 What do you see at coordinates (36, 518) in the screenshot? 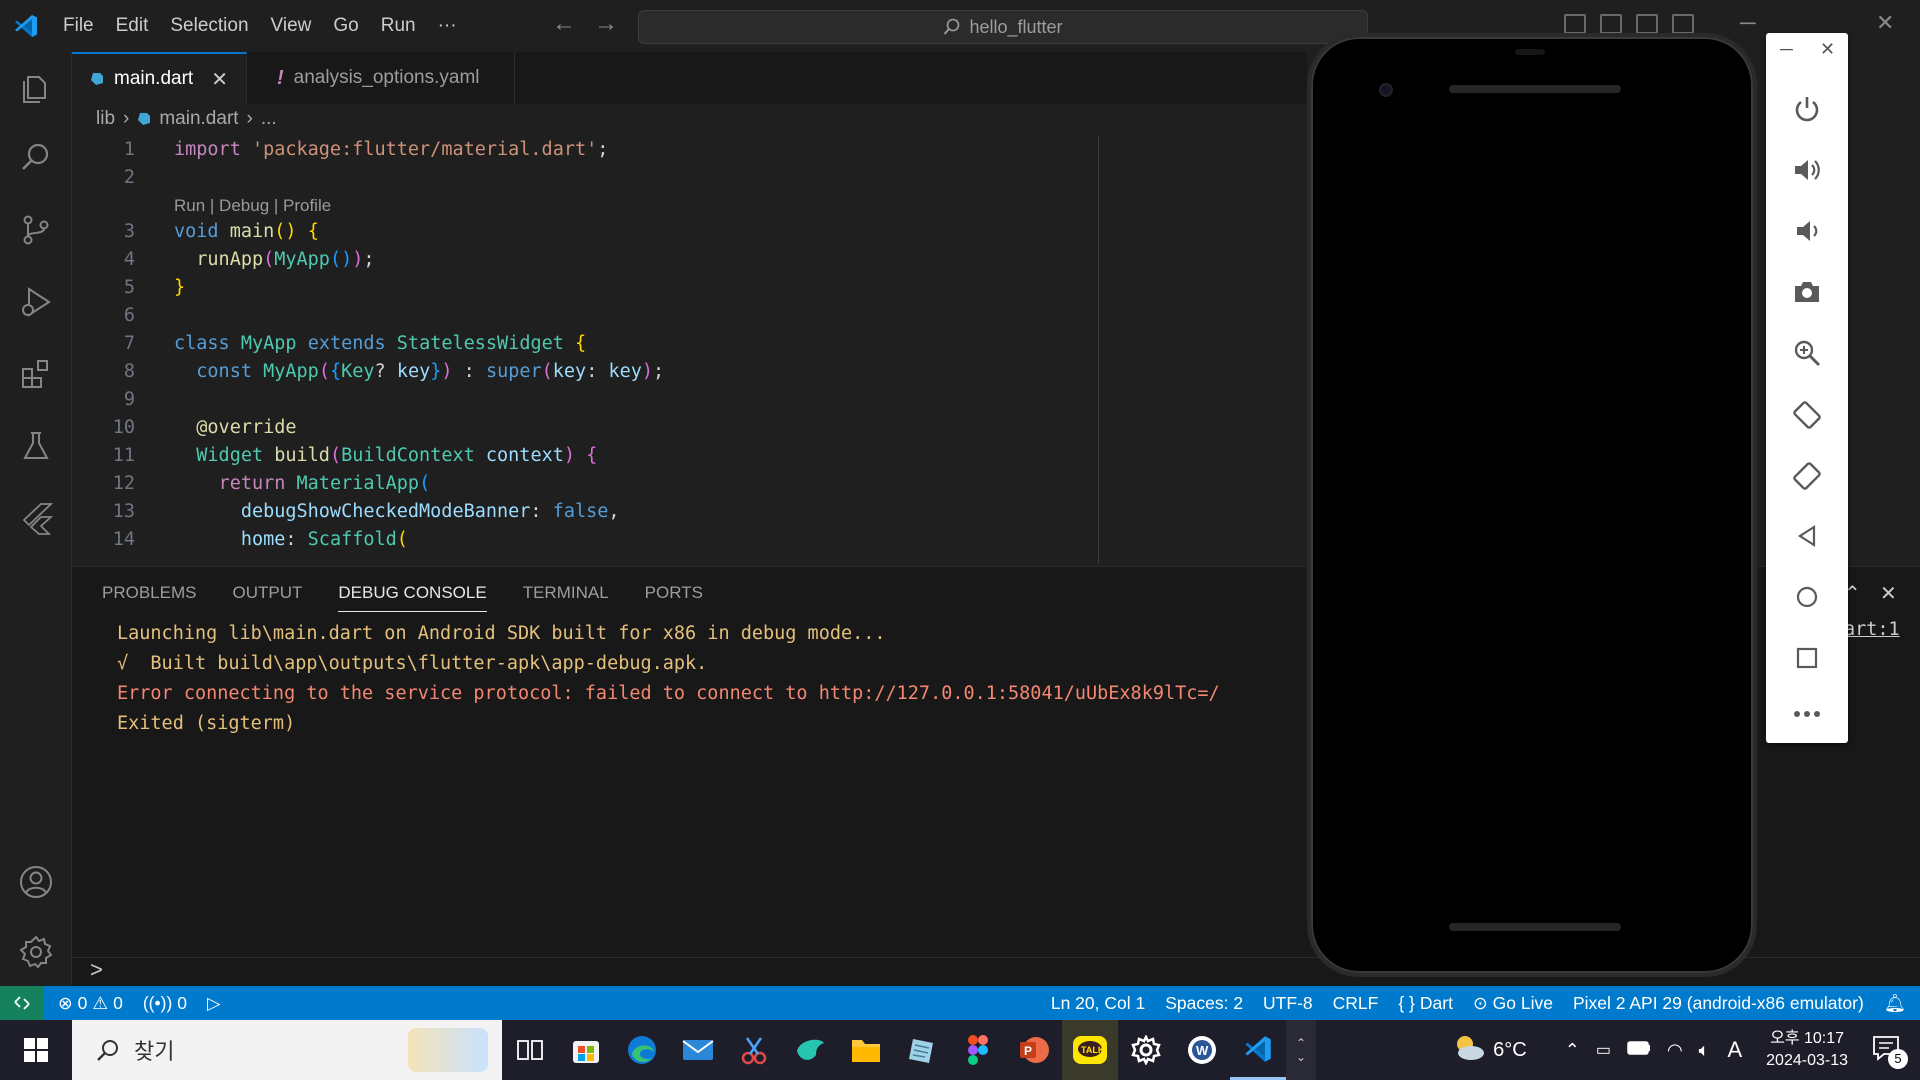
I see `flutter-icon` at bounding box center [36, 518].